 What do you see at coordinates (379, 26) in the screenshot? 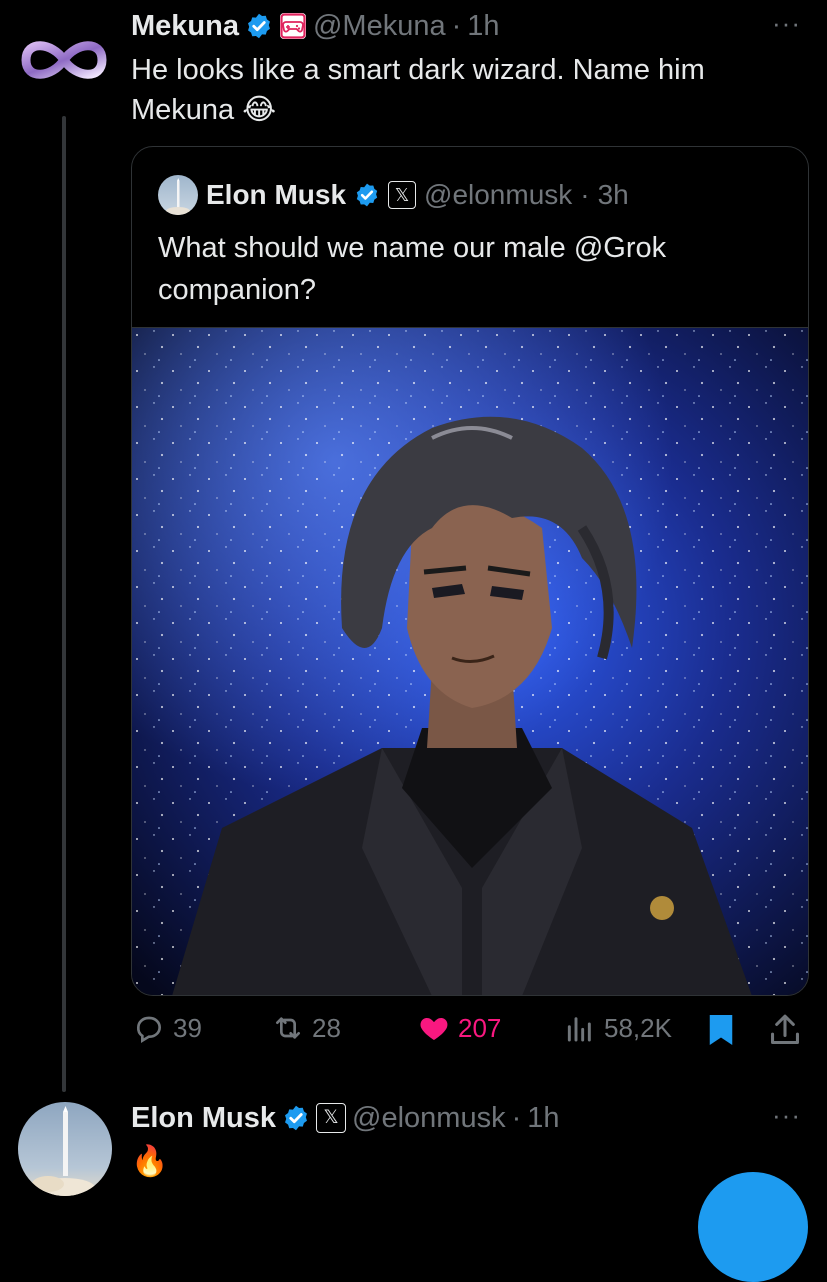
I see `author-handle: @Mekuna` at bounding box center [379, 26].